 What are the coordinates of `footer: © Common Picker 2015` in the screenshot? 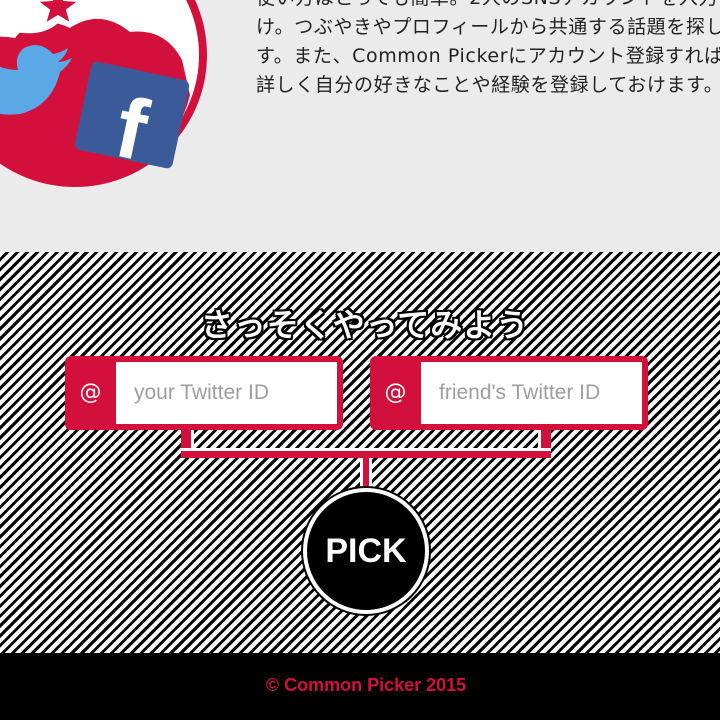 It's located at (360, 686).